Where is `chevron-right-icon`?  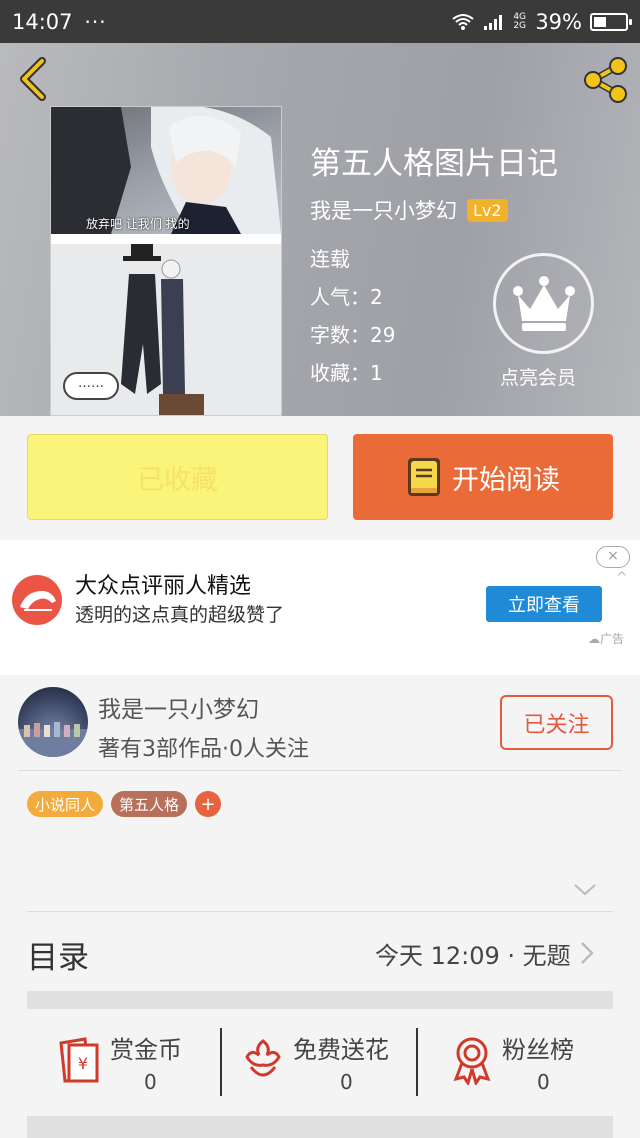
chevron-right-icon is located at coordinates (587, 953).